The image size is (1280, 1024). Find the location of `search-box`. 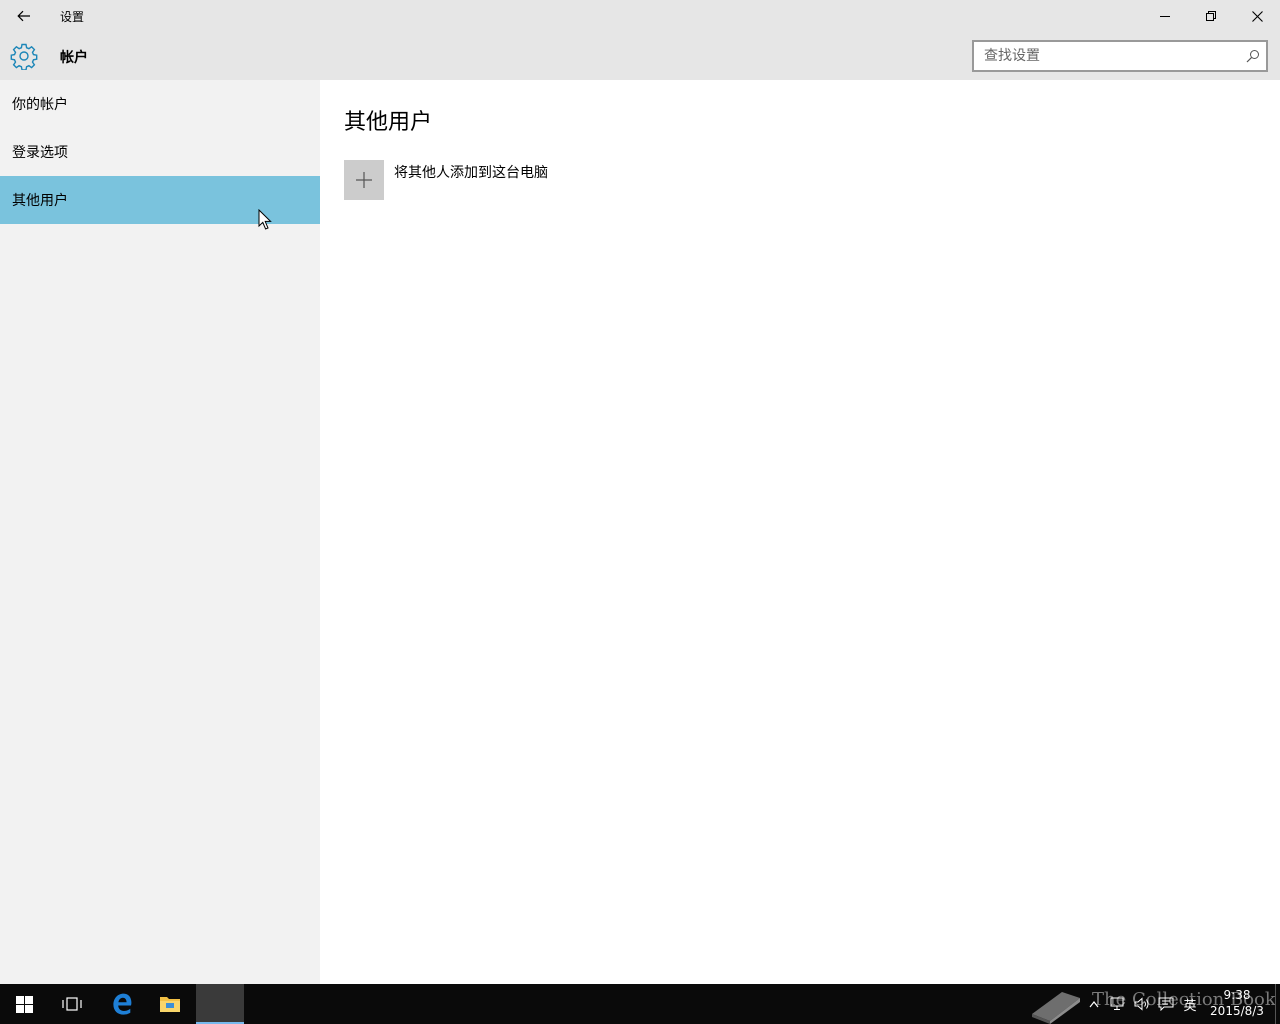

search-box is located at coordinates (1120, 56).